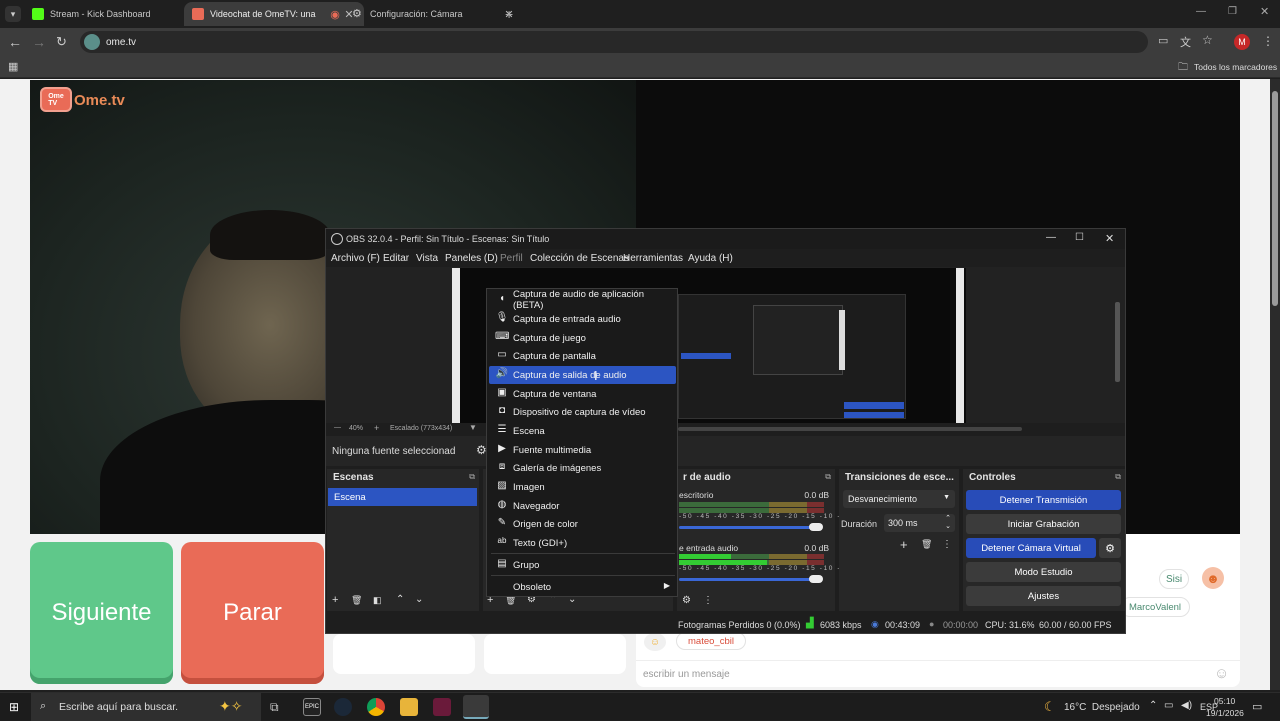 The width and height of the screenshot is (1280, 721). I want to click on spin-up-icon: ⌃, so click(948, 518).